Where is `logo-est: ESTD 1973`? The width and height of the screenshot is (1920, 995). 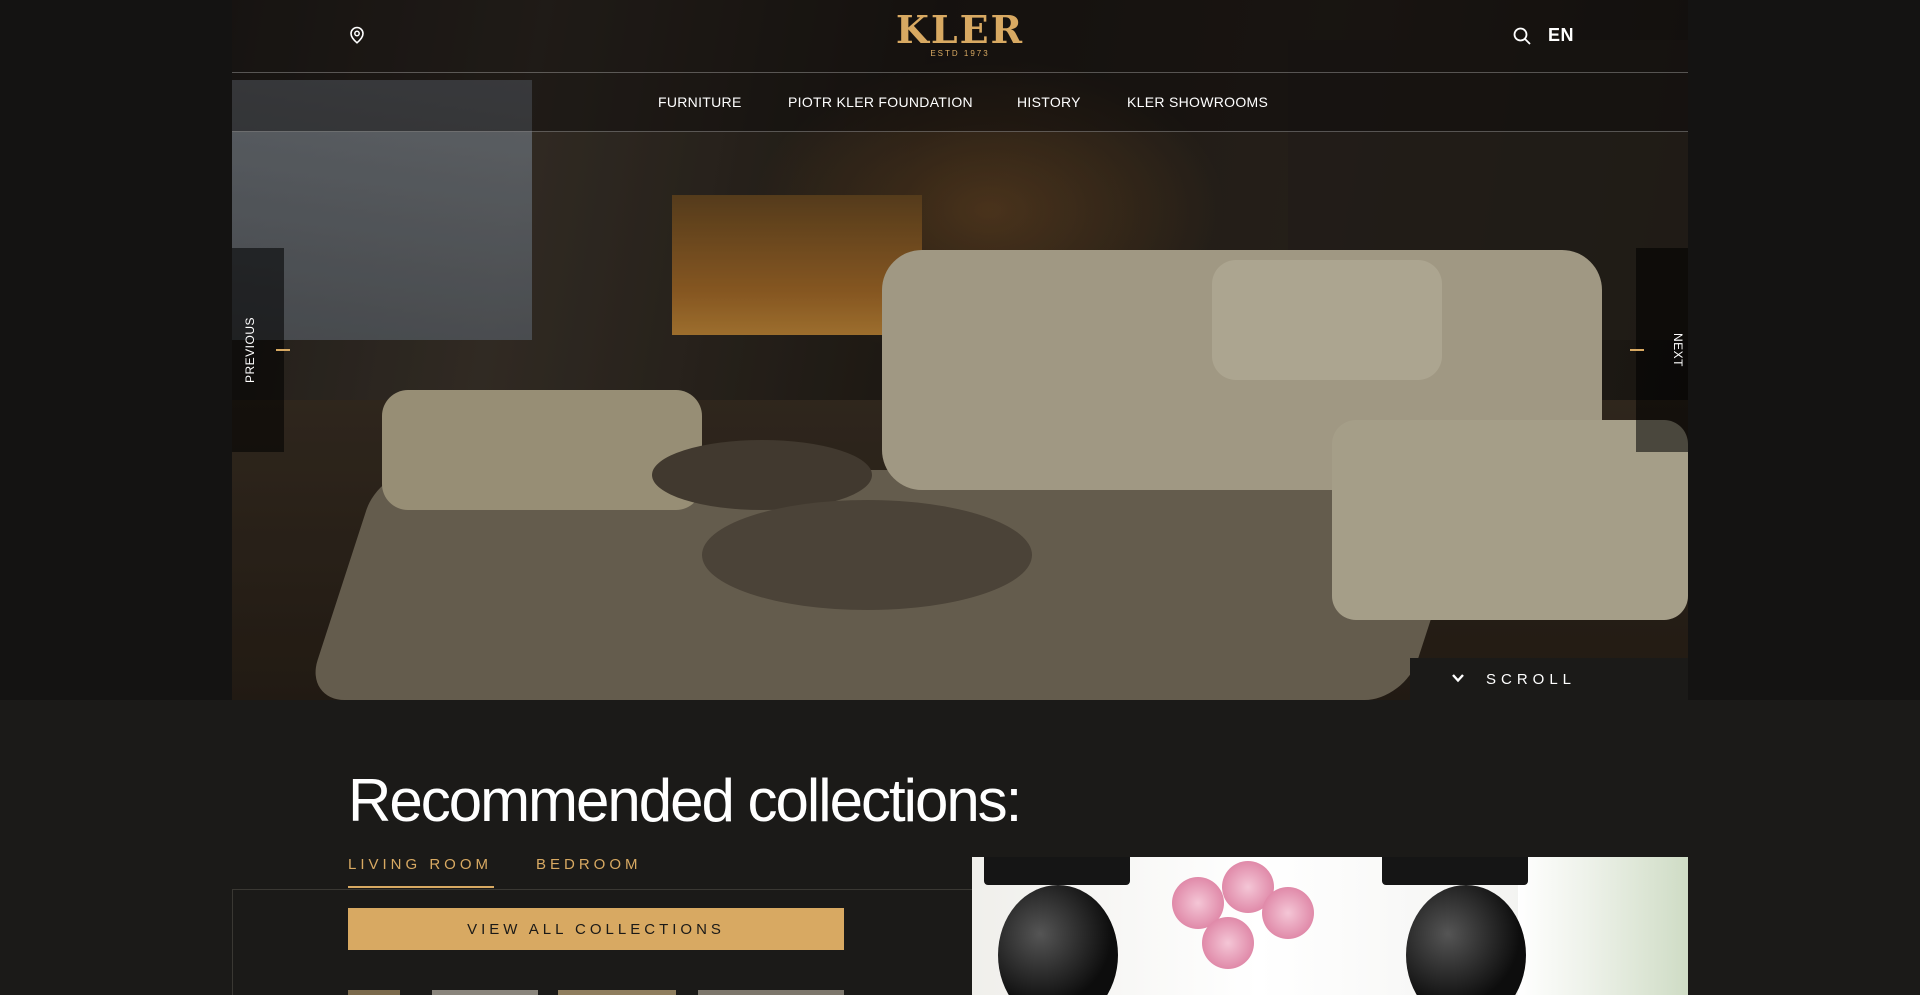 logo-est: ESTD 1973 is located at coordinates (960, 53).